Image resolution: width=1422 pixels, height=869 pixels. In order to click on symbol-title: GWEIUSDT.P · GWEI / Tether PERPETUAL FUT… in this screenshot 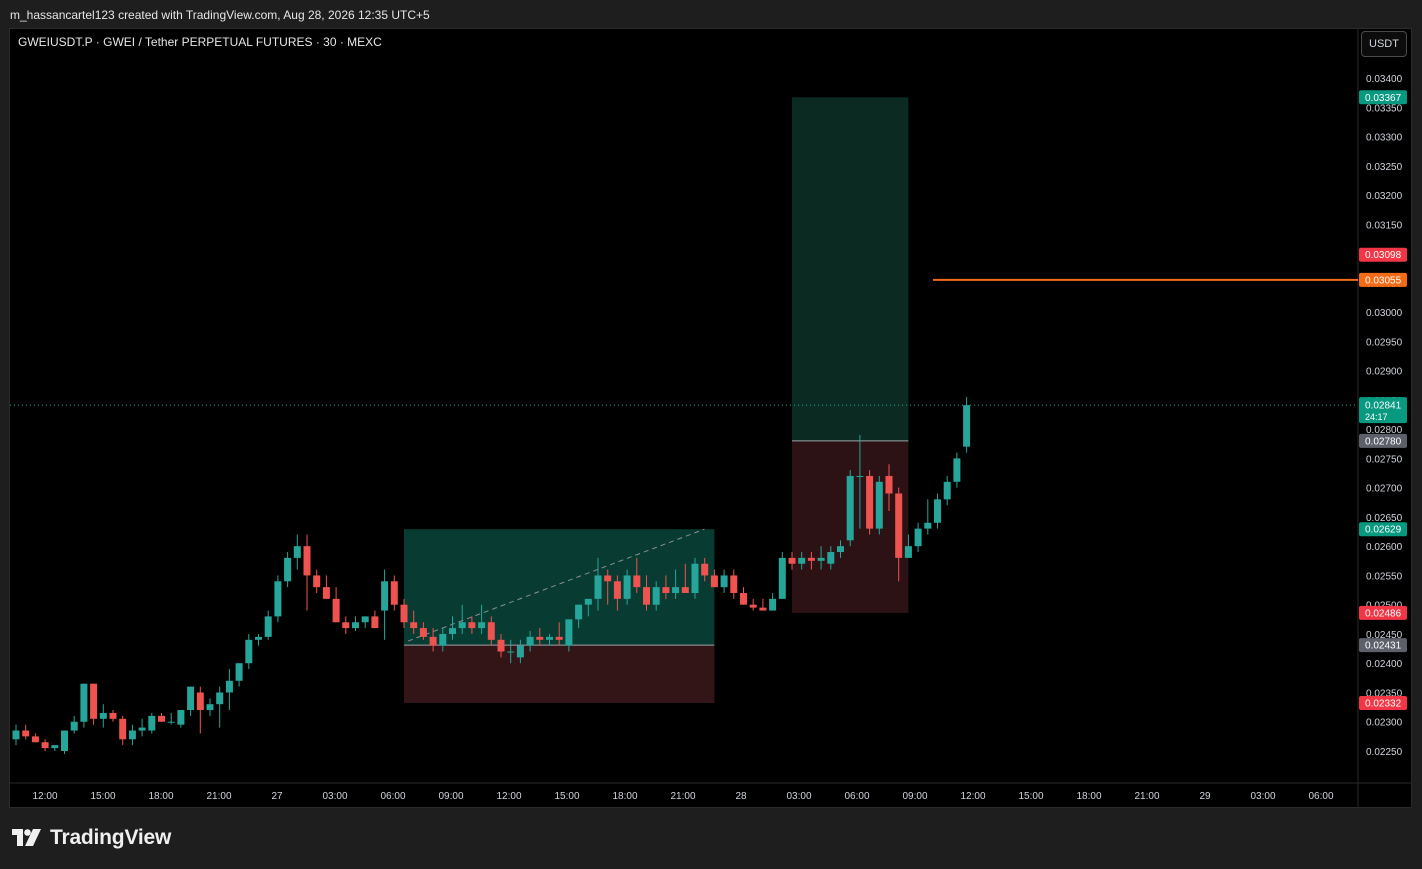, I will do `click(200, 42)`.